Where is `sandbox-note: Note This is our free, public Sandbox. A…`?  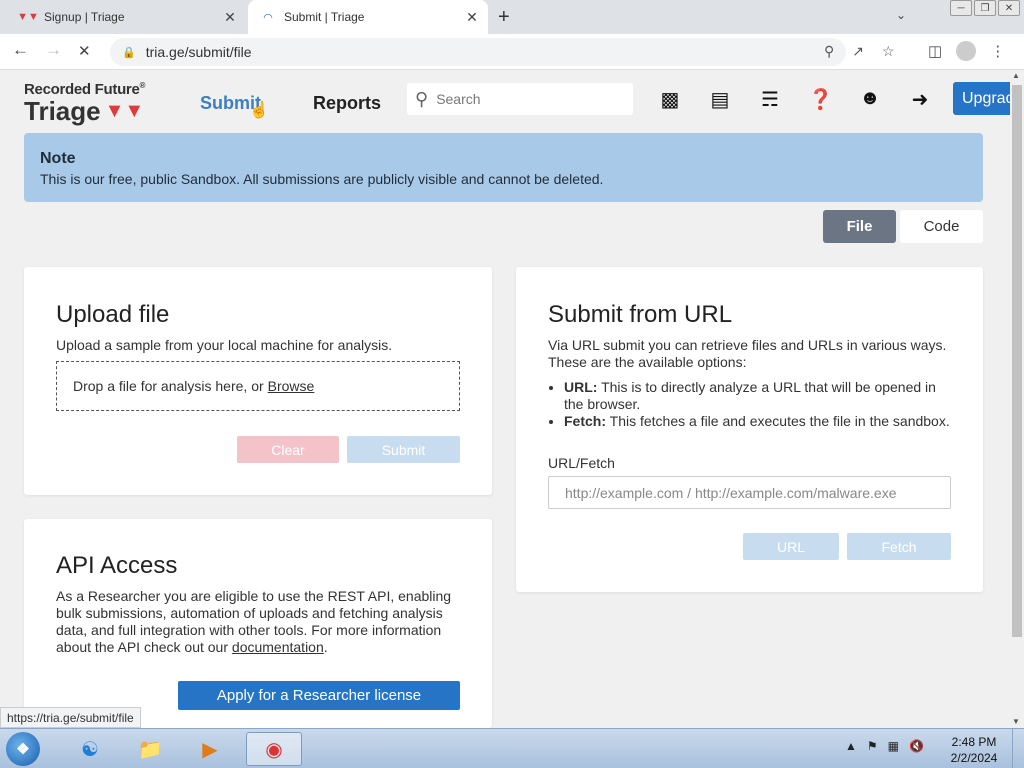
sandbox-note: Note This is our free, public Sandbox. A… is located at coordinates (503, 167).